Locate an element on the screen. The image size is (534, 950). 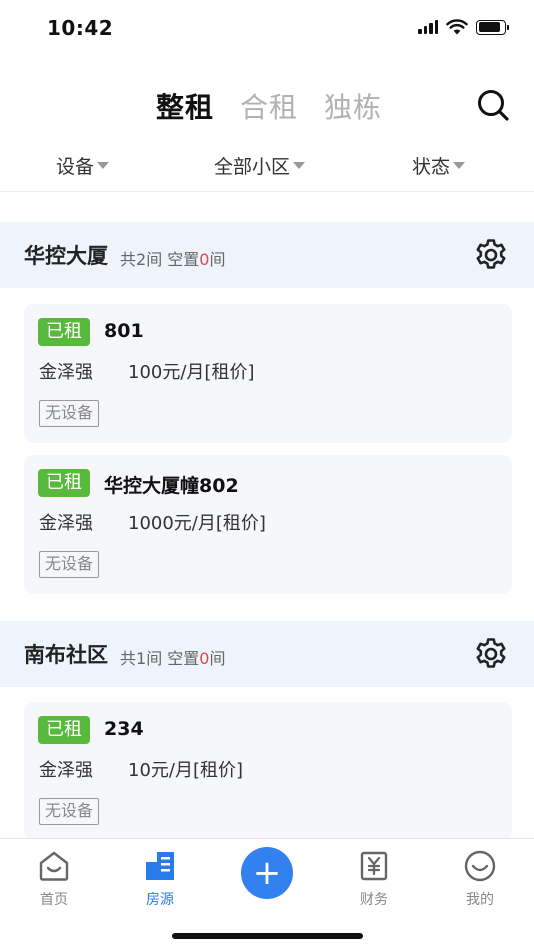
group-summary: 共2间 空置0间 is located at coordinates (173, 259).